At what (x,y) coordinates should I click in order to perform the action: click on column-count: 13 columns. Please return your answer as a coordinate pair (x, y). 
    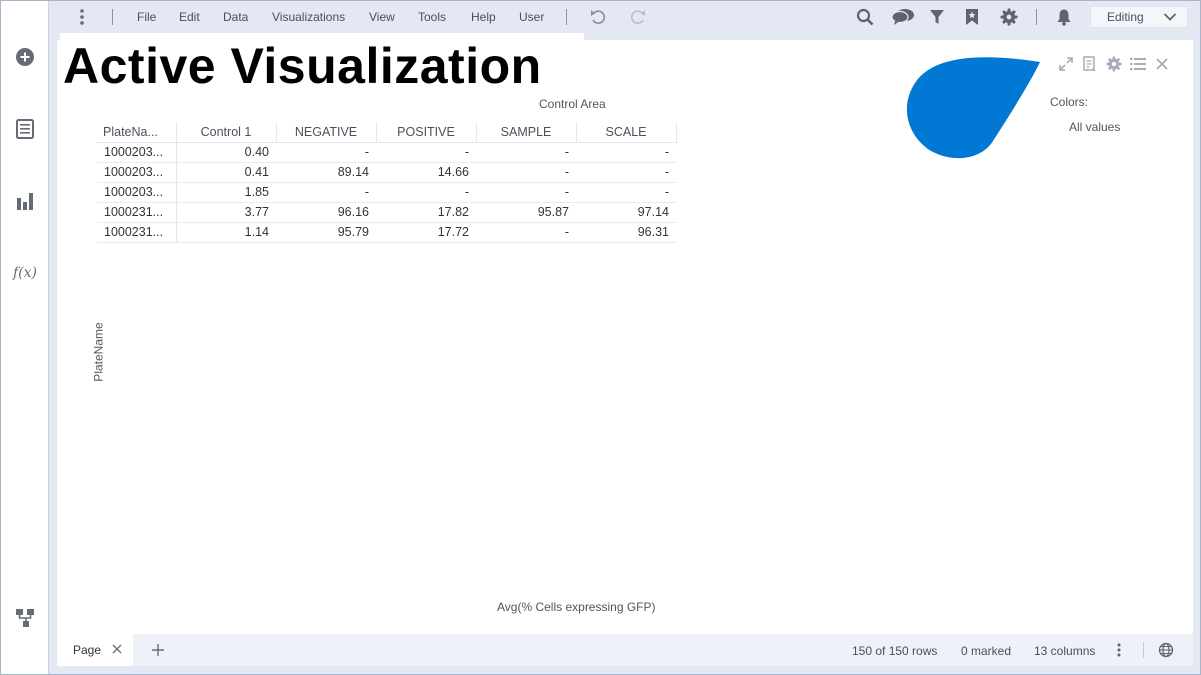
    Looking at the image, I should click on (1065, 651).